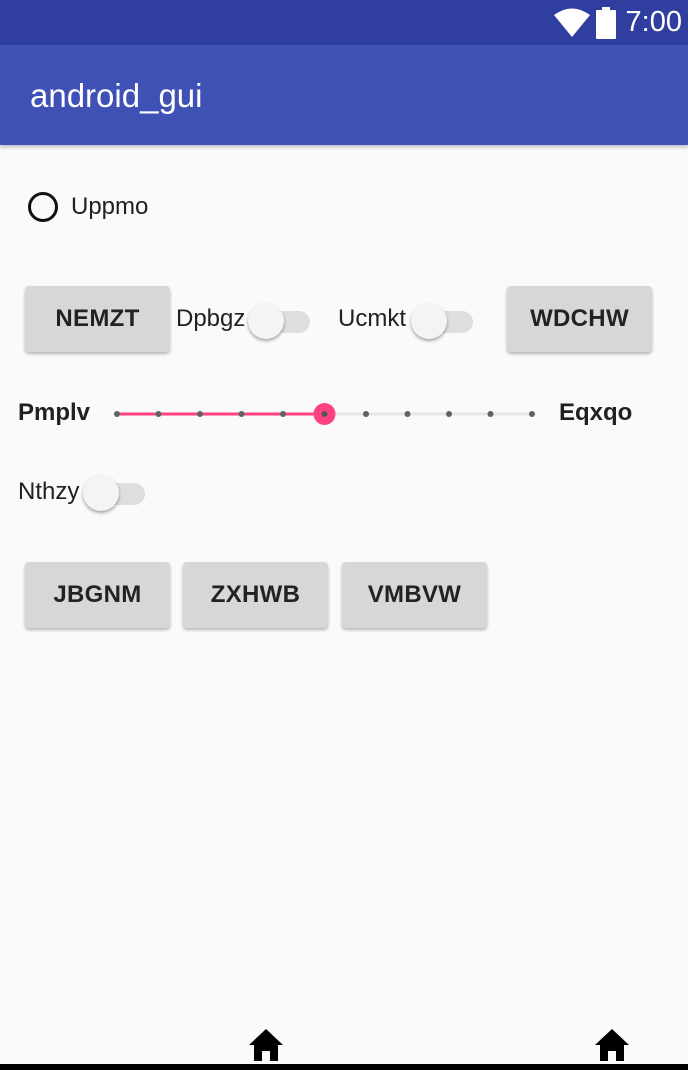 The height and width of the screenshot is (1070, 688). Describe the element at coordinates (344, 22) in the screenshot. I see `status-bar: 7:00` at that location.